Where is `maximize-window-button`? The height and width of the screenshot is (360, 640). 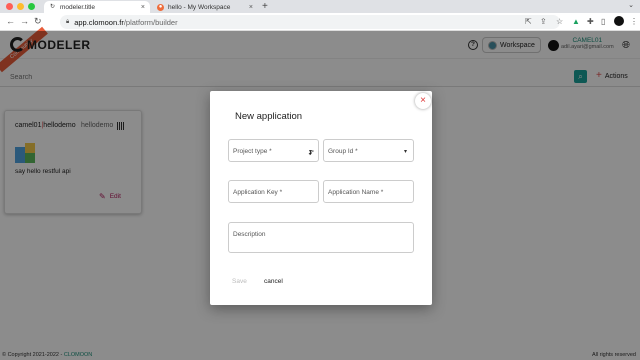
maximize-window-button is located at coordinates (31, 6).